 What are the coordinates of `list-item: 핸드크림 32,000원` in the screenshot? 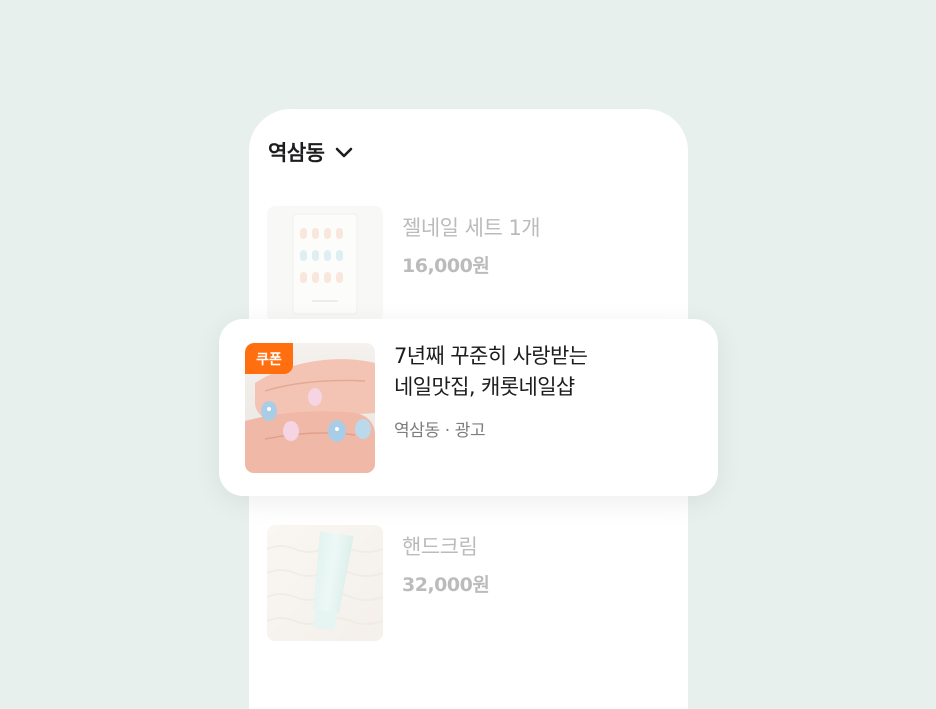 It's located at (467, 583).